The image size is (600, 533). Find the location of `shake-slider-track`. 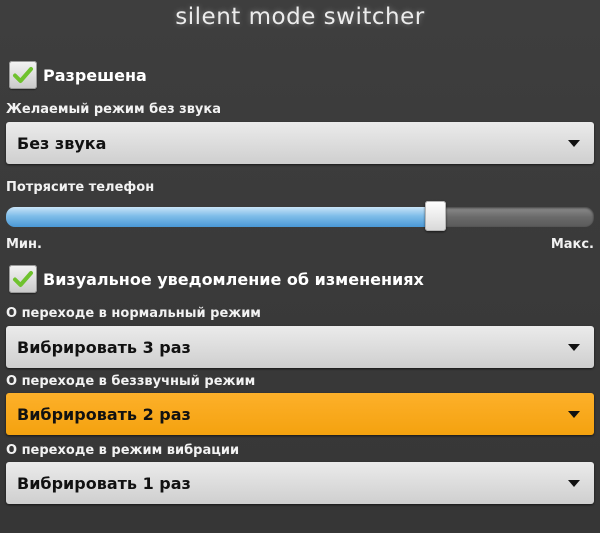

shake-slider-track is located at coordinates (300, 217).